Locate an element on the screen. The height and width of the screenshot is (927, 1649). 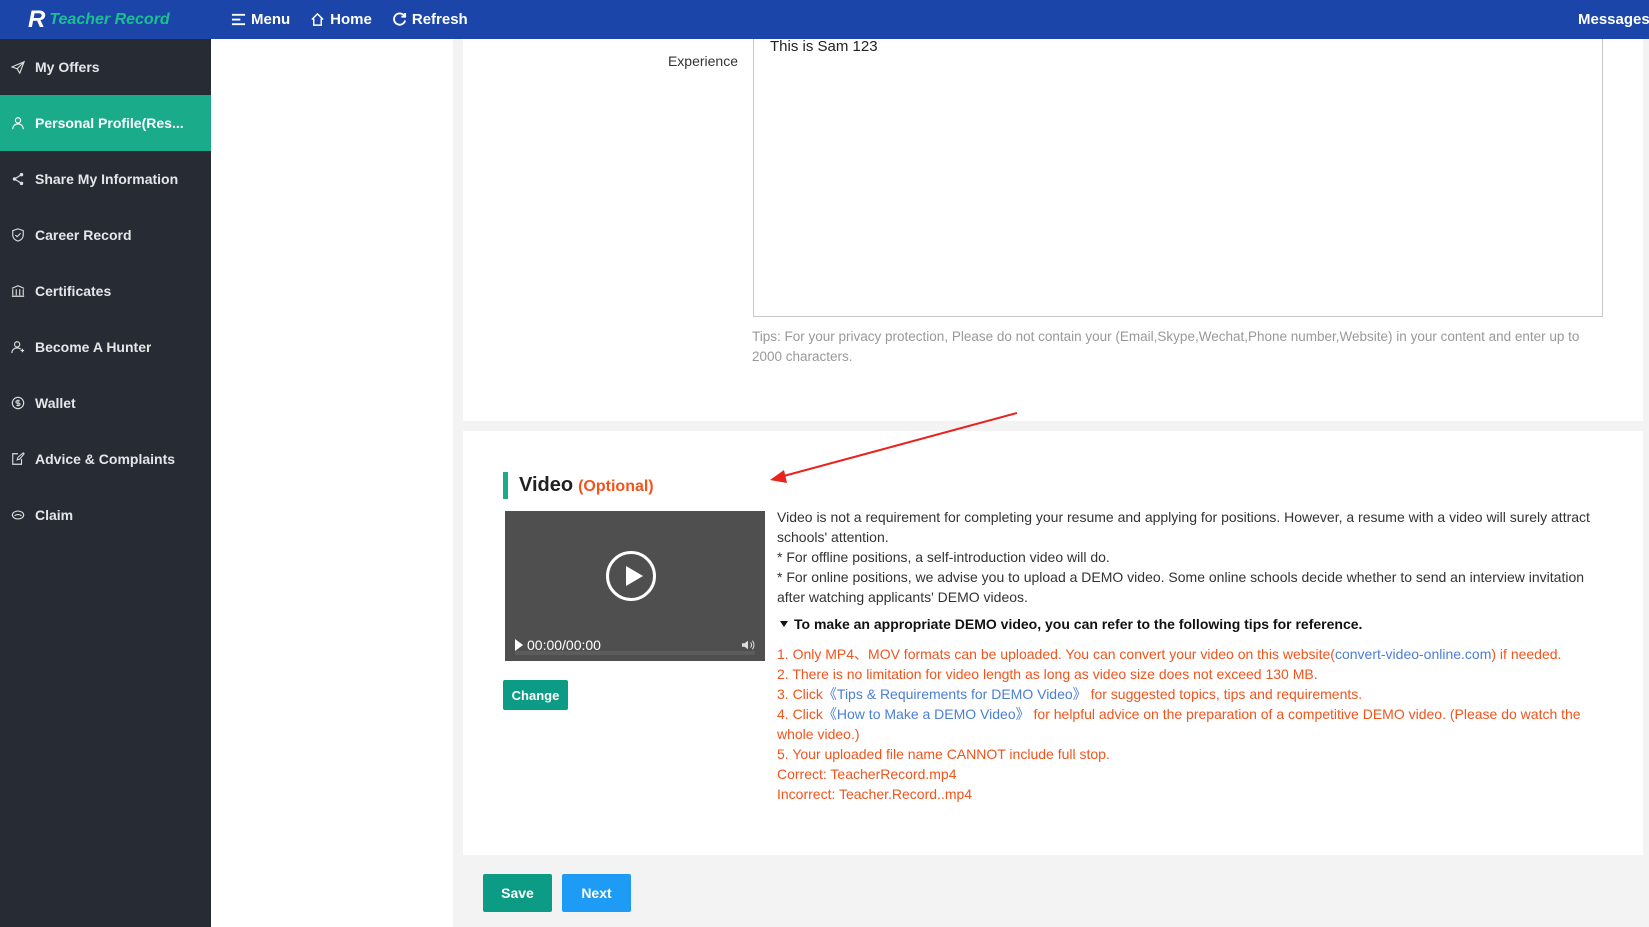
messages-button: Messages is located at coordinates (1611, 19).